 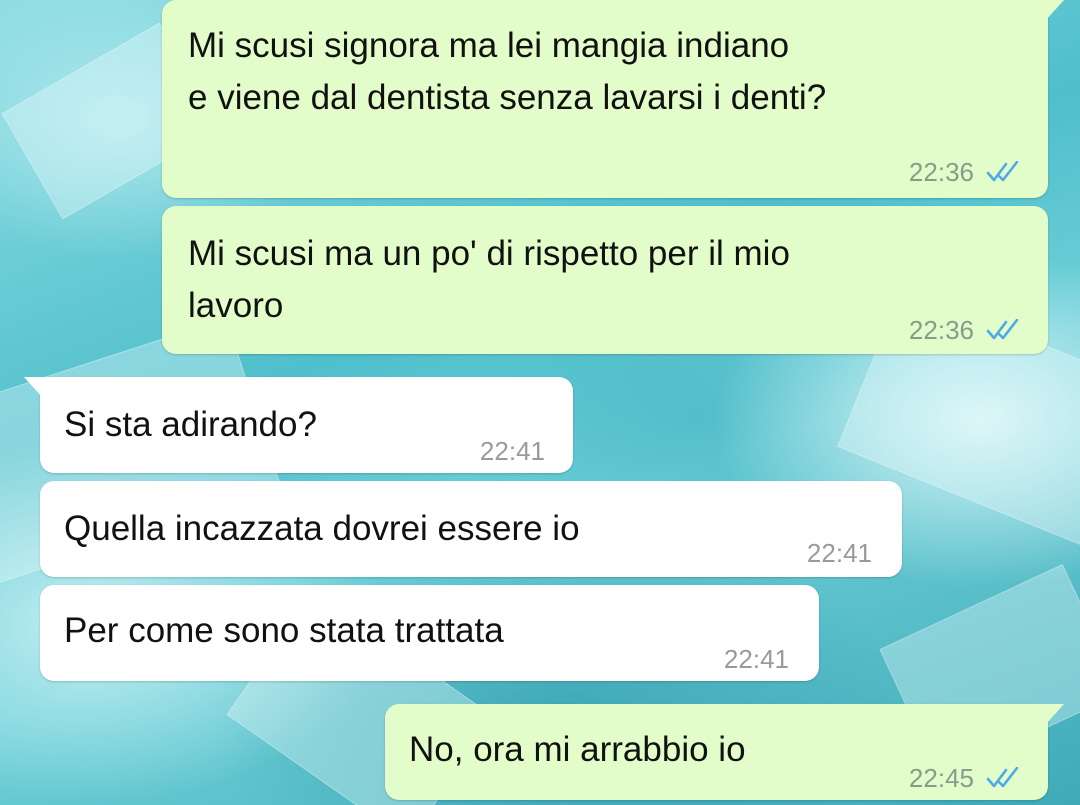 What do you see at coordinates (284, 630) in the screenshot?
I see `message-text: Per come sono stata trattata` at bounding box center [284, 630].